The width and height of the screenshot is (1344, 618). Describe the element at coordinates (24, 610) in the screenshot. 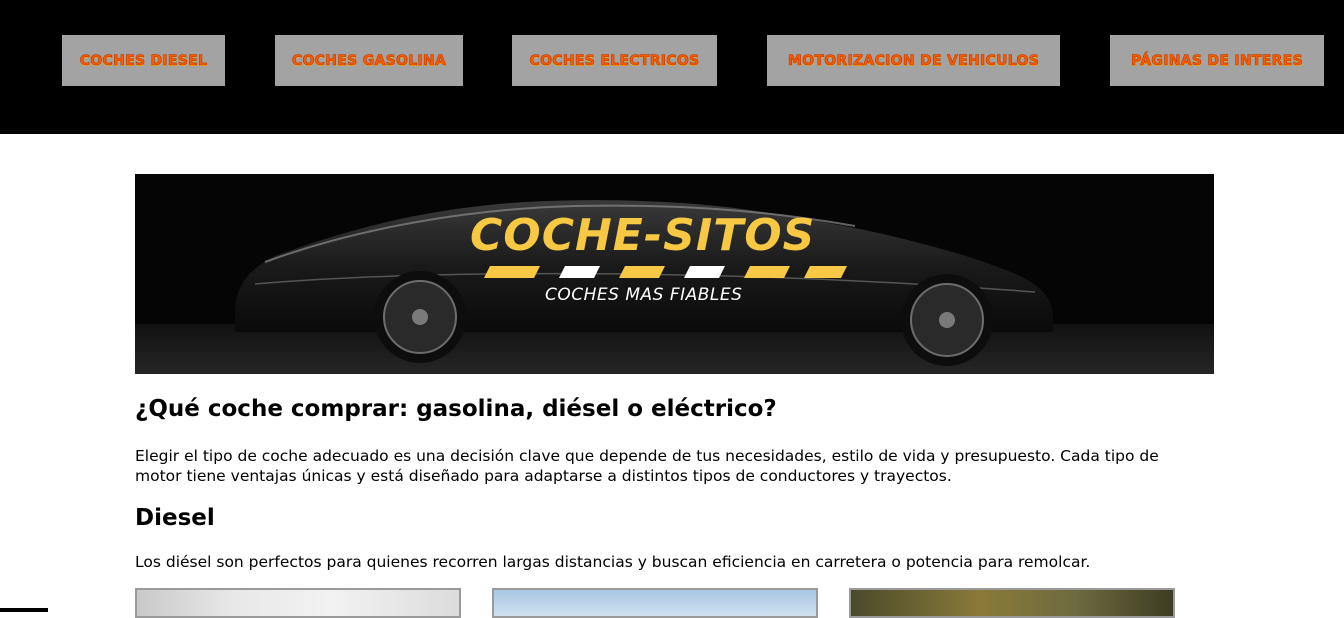

I see `page-divider` at that location.